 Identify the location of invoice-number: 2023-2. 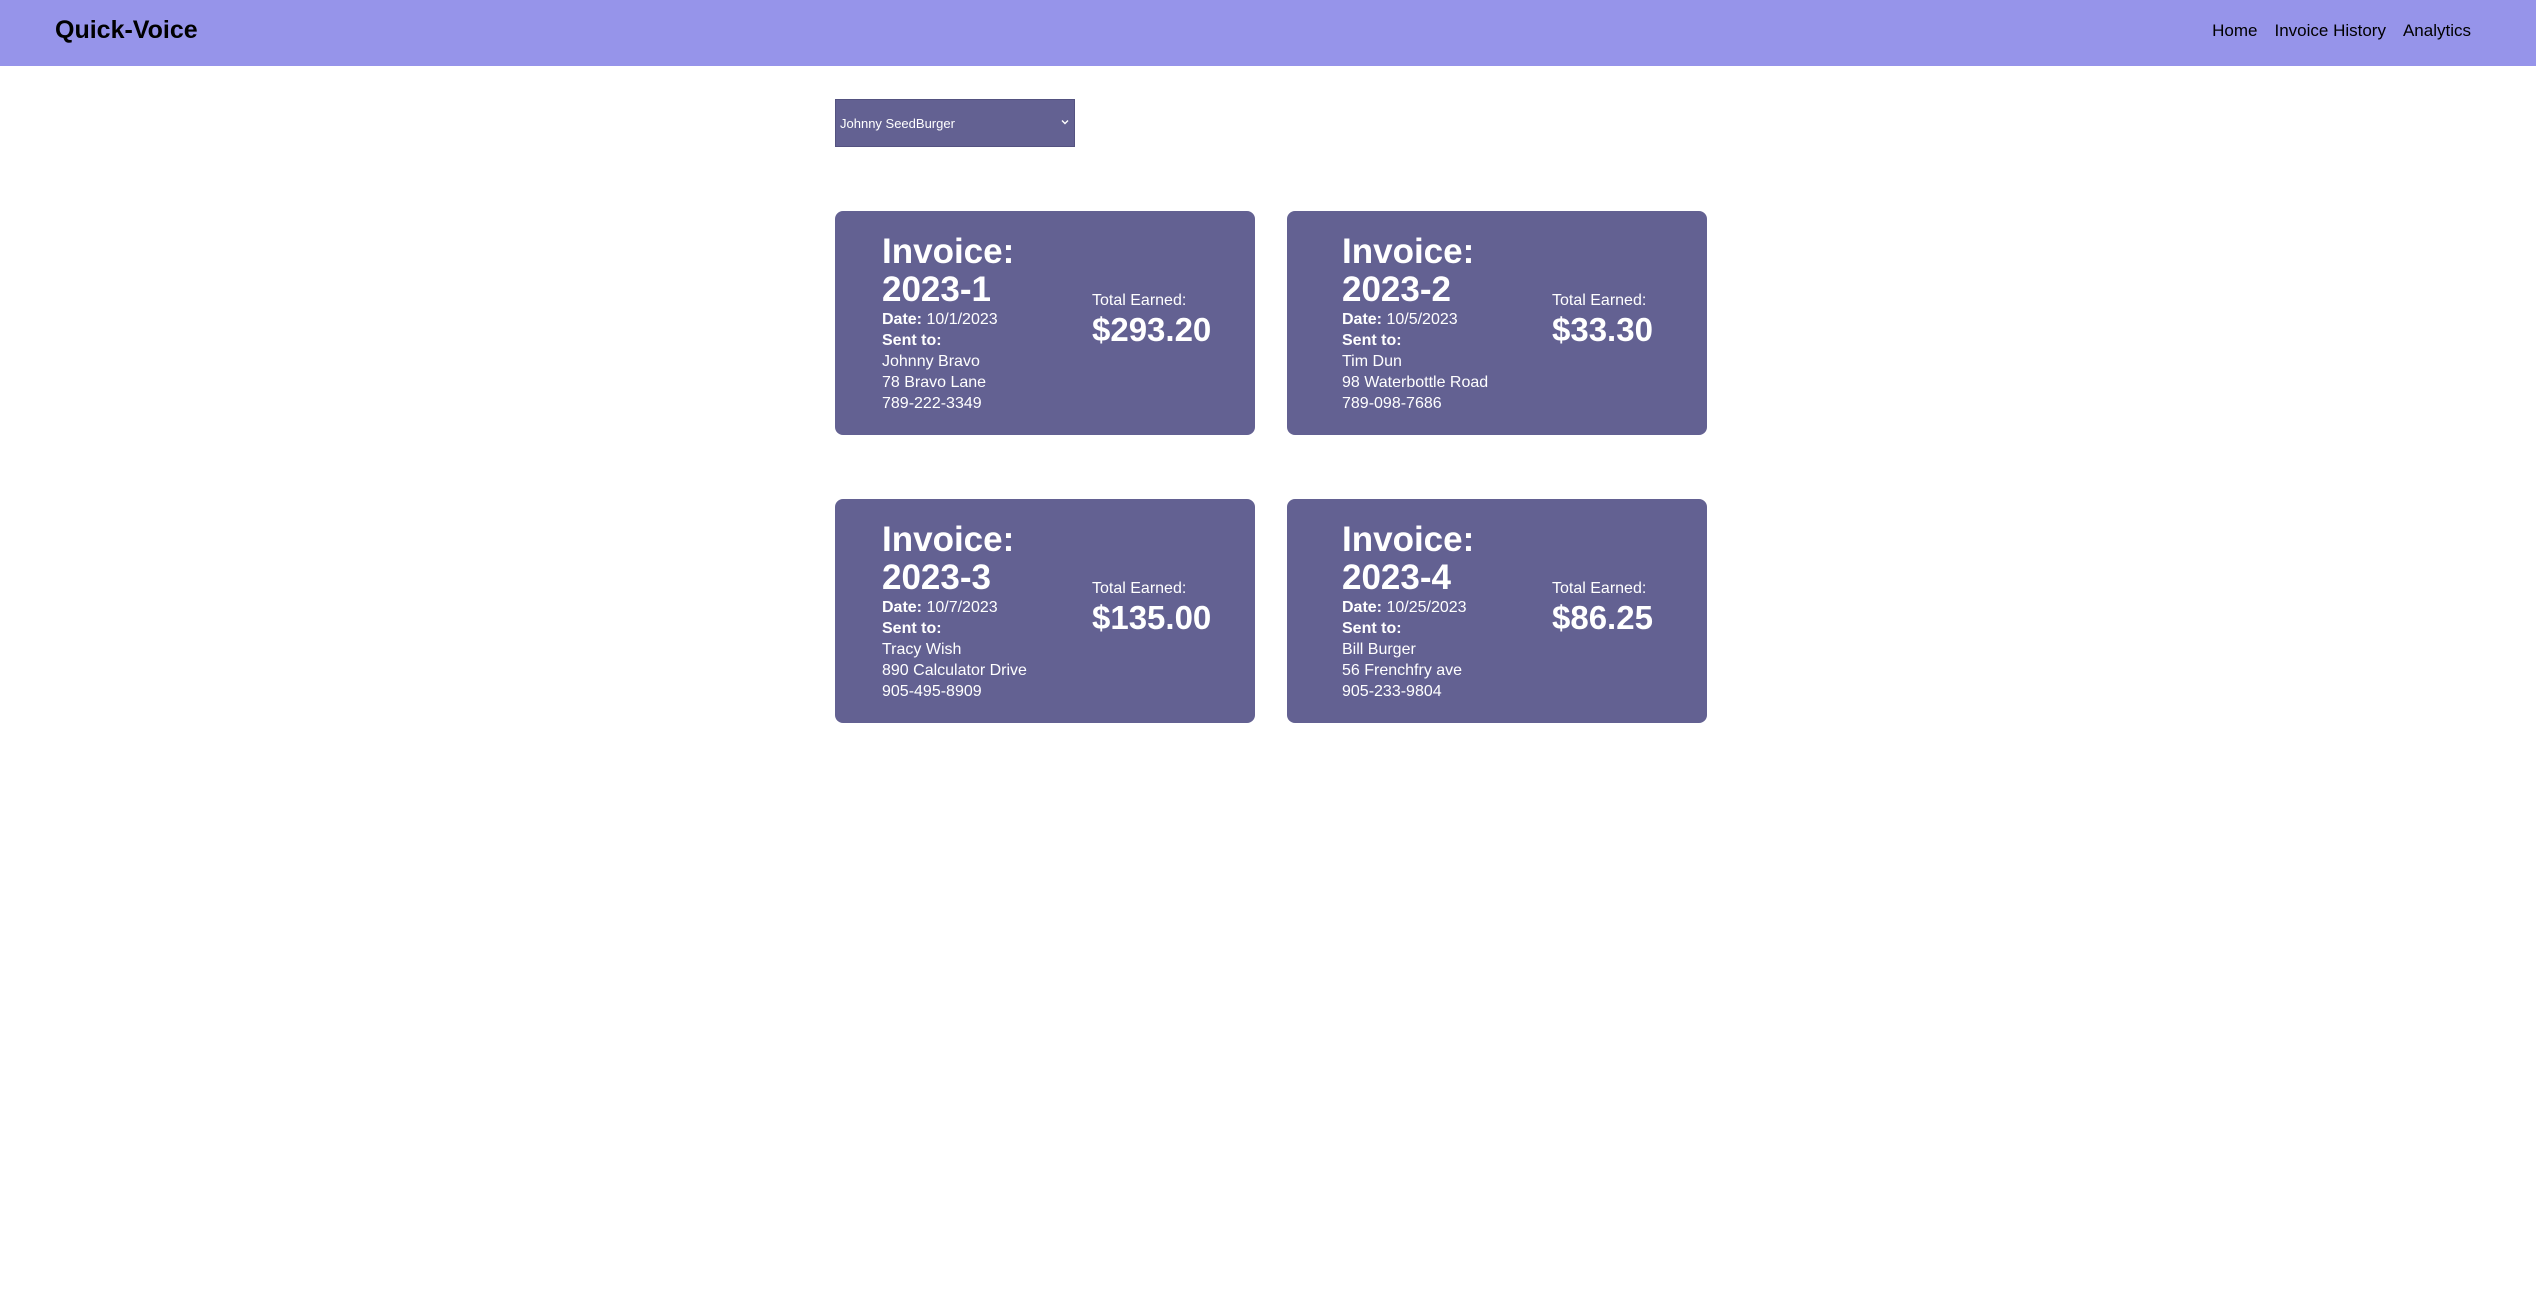
(1396, 289).